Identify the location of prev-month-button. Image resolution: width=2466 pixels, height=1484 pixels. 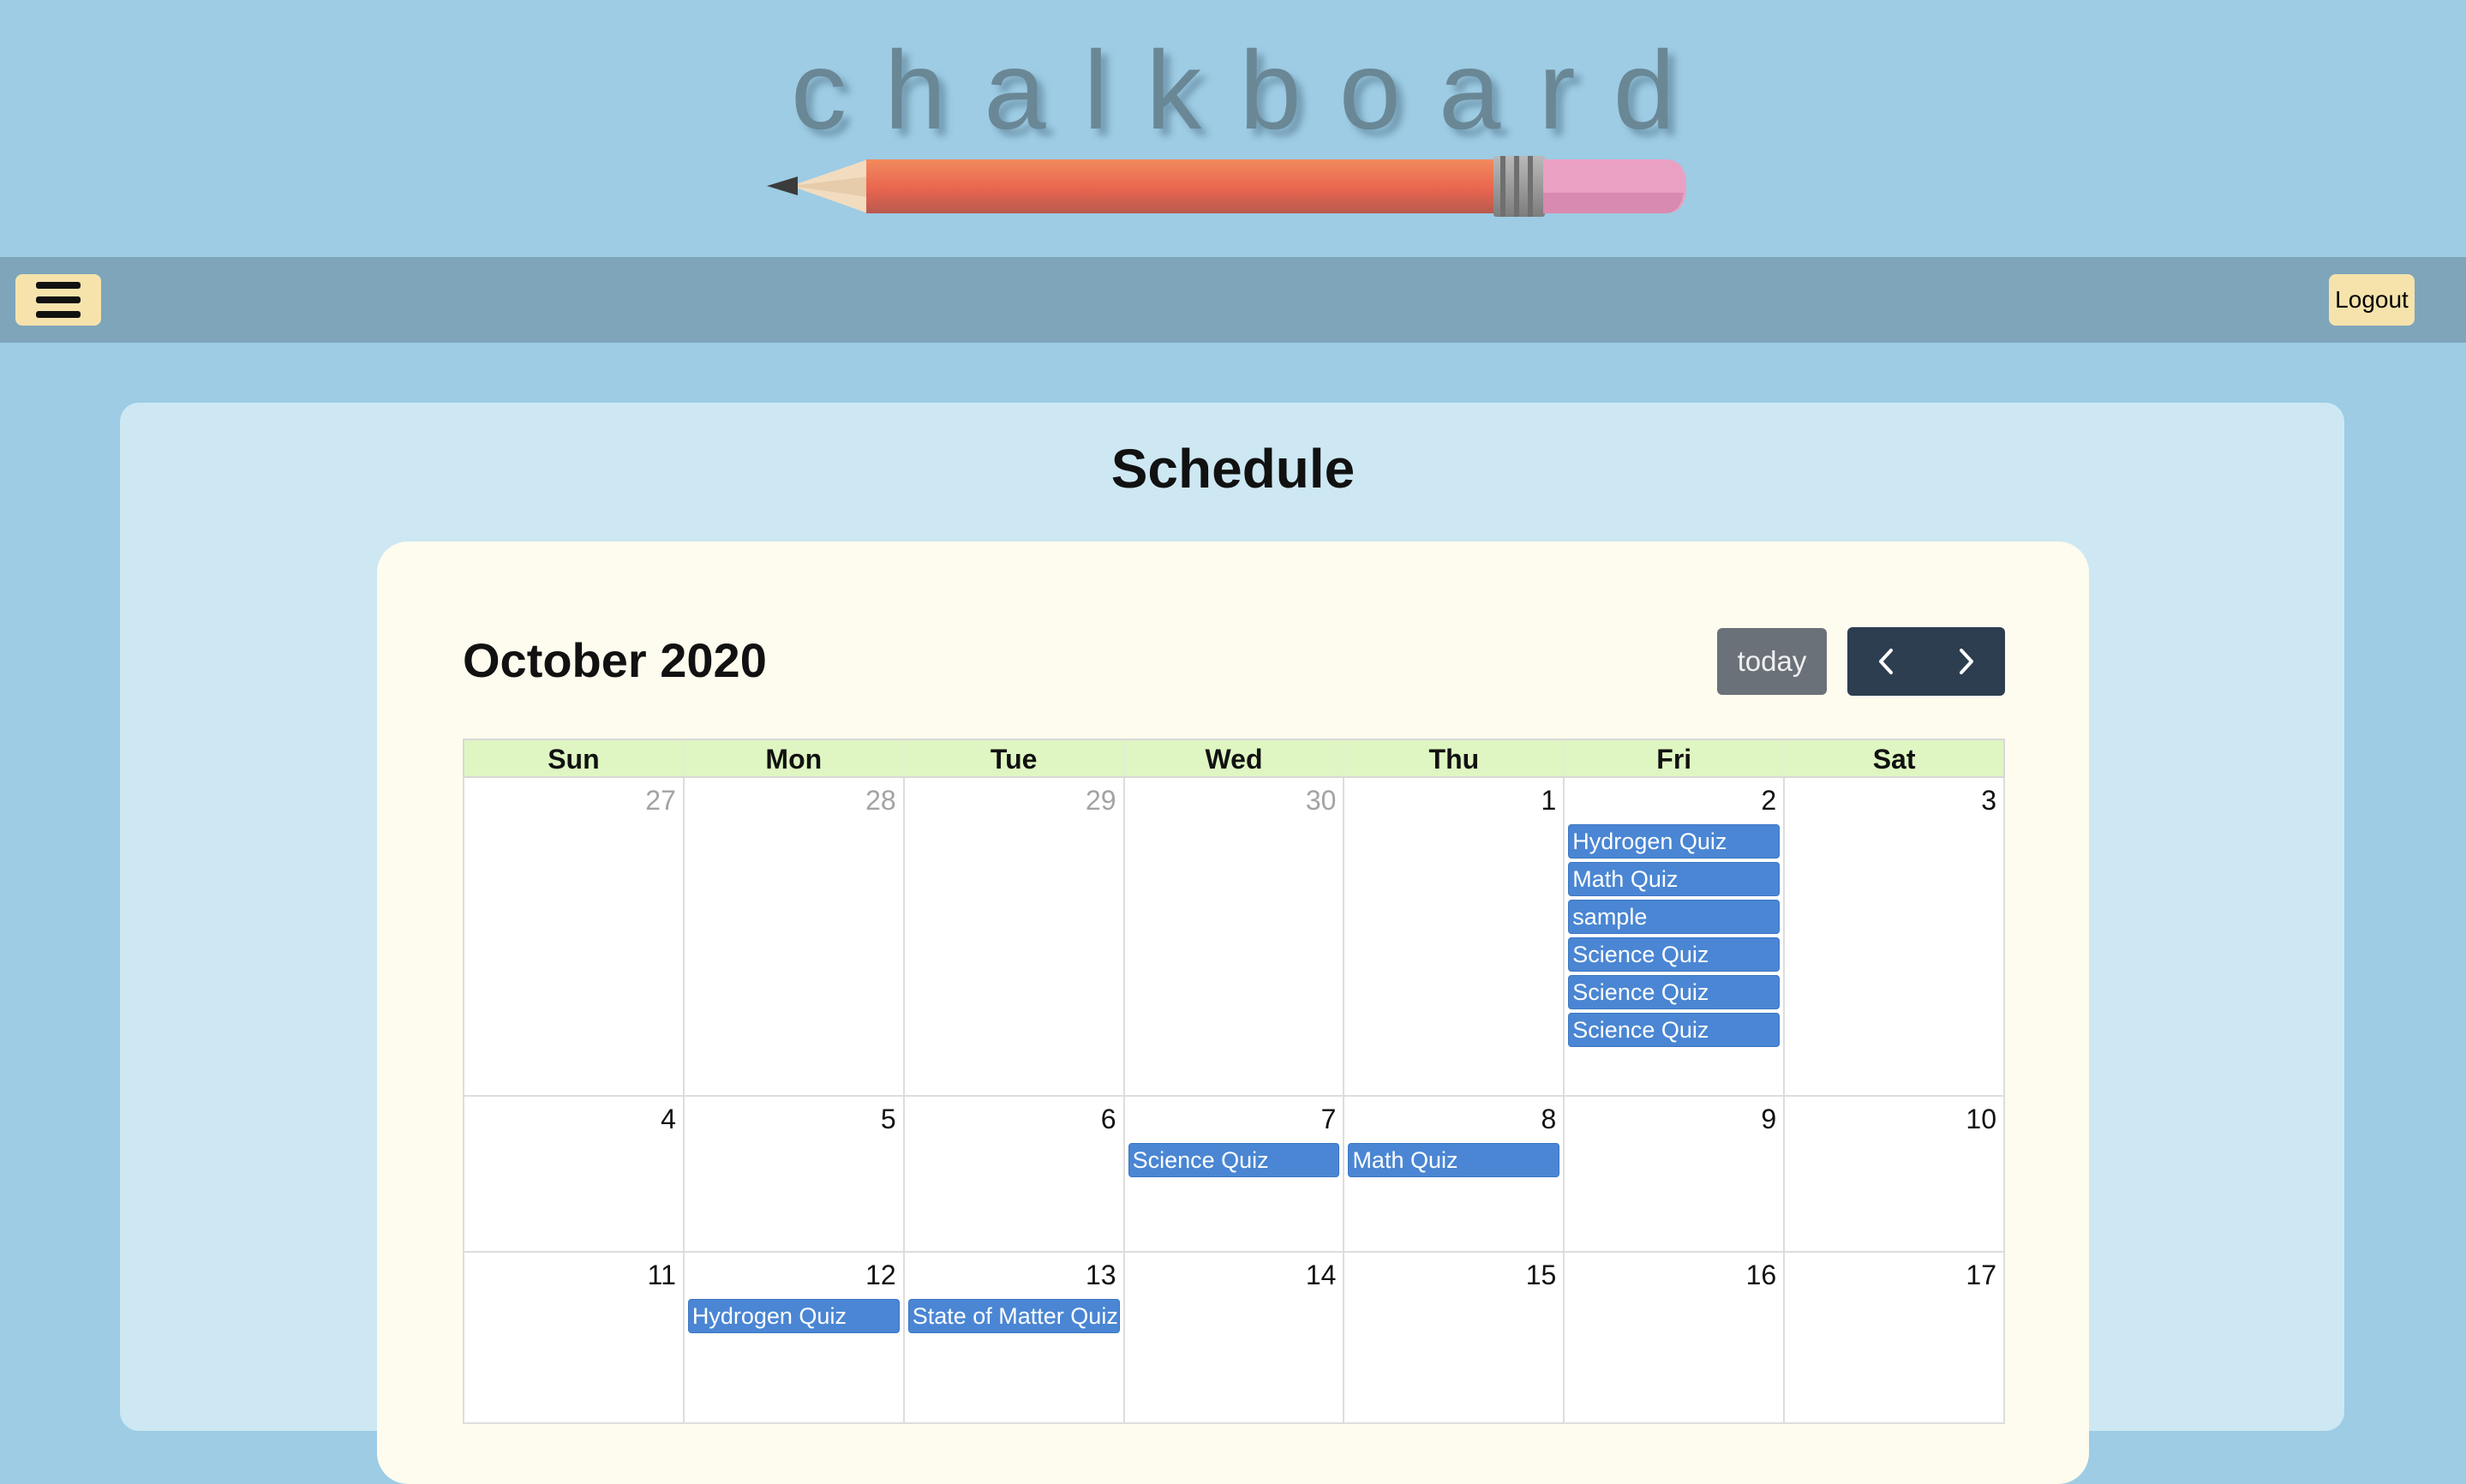
(1887, 662).